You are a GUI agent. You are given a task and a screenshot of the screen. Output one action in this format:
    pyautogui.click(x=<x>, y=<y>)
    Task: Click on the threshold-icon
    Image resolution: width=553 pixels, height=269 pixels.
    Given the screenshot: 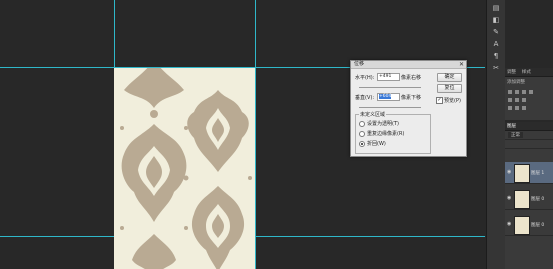 What is the action you would take?
    pyautogui.click(x=524, y=108)
    